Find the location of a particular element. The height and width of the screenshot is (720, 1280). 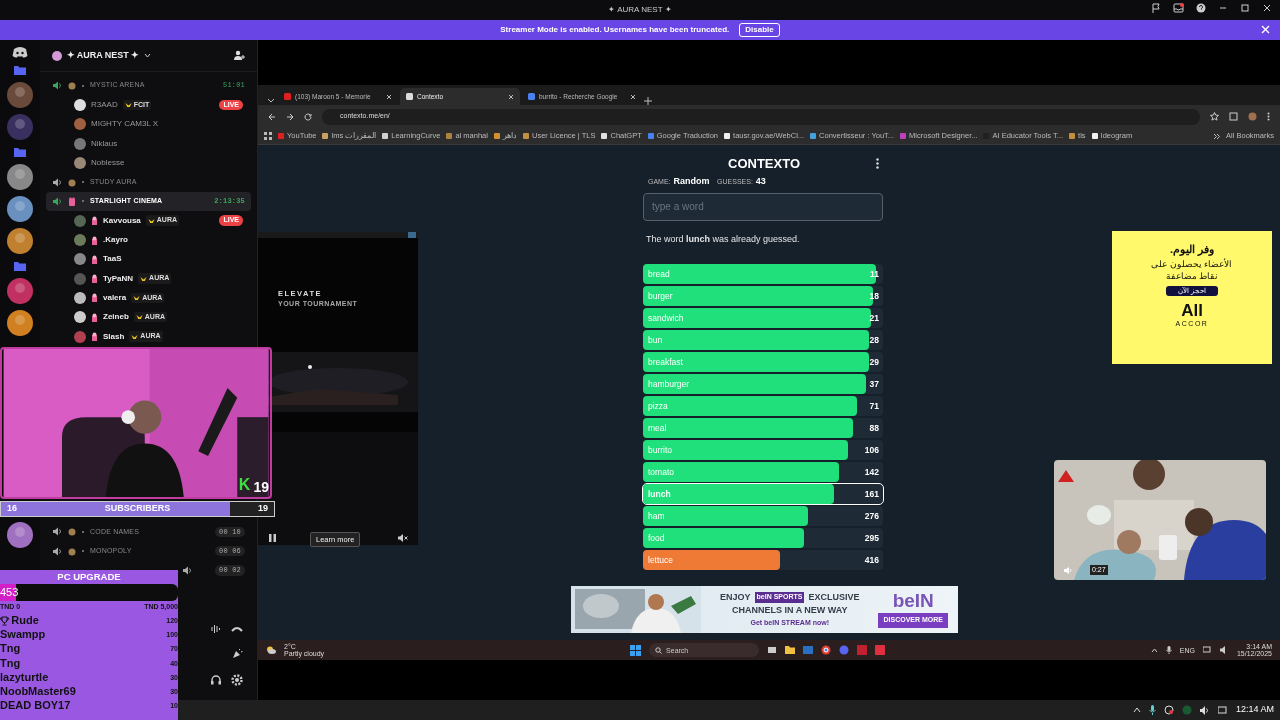

ad-headline: CHANNELS IN A NEW WAY is located at coordinates (790, 611).